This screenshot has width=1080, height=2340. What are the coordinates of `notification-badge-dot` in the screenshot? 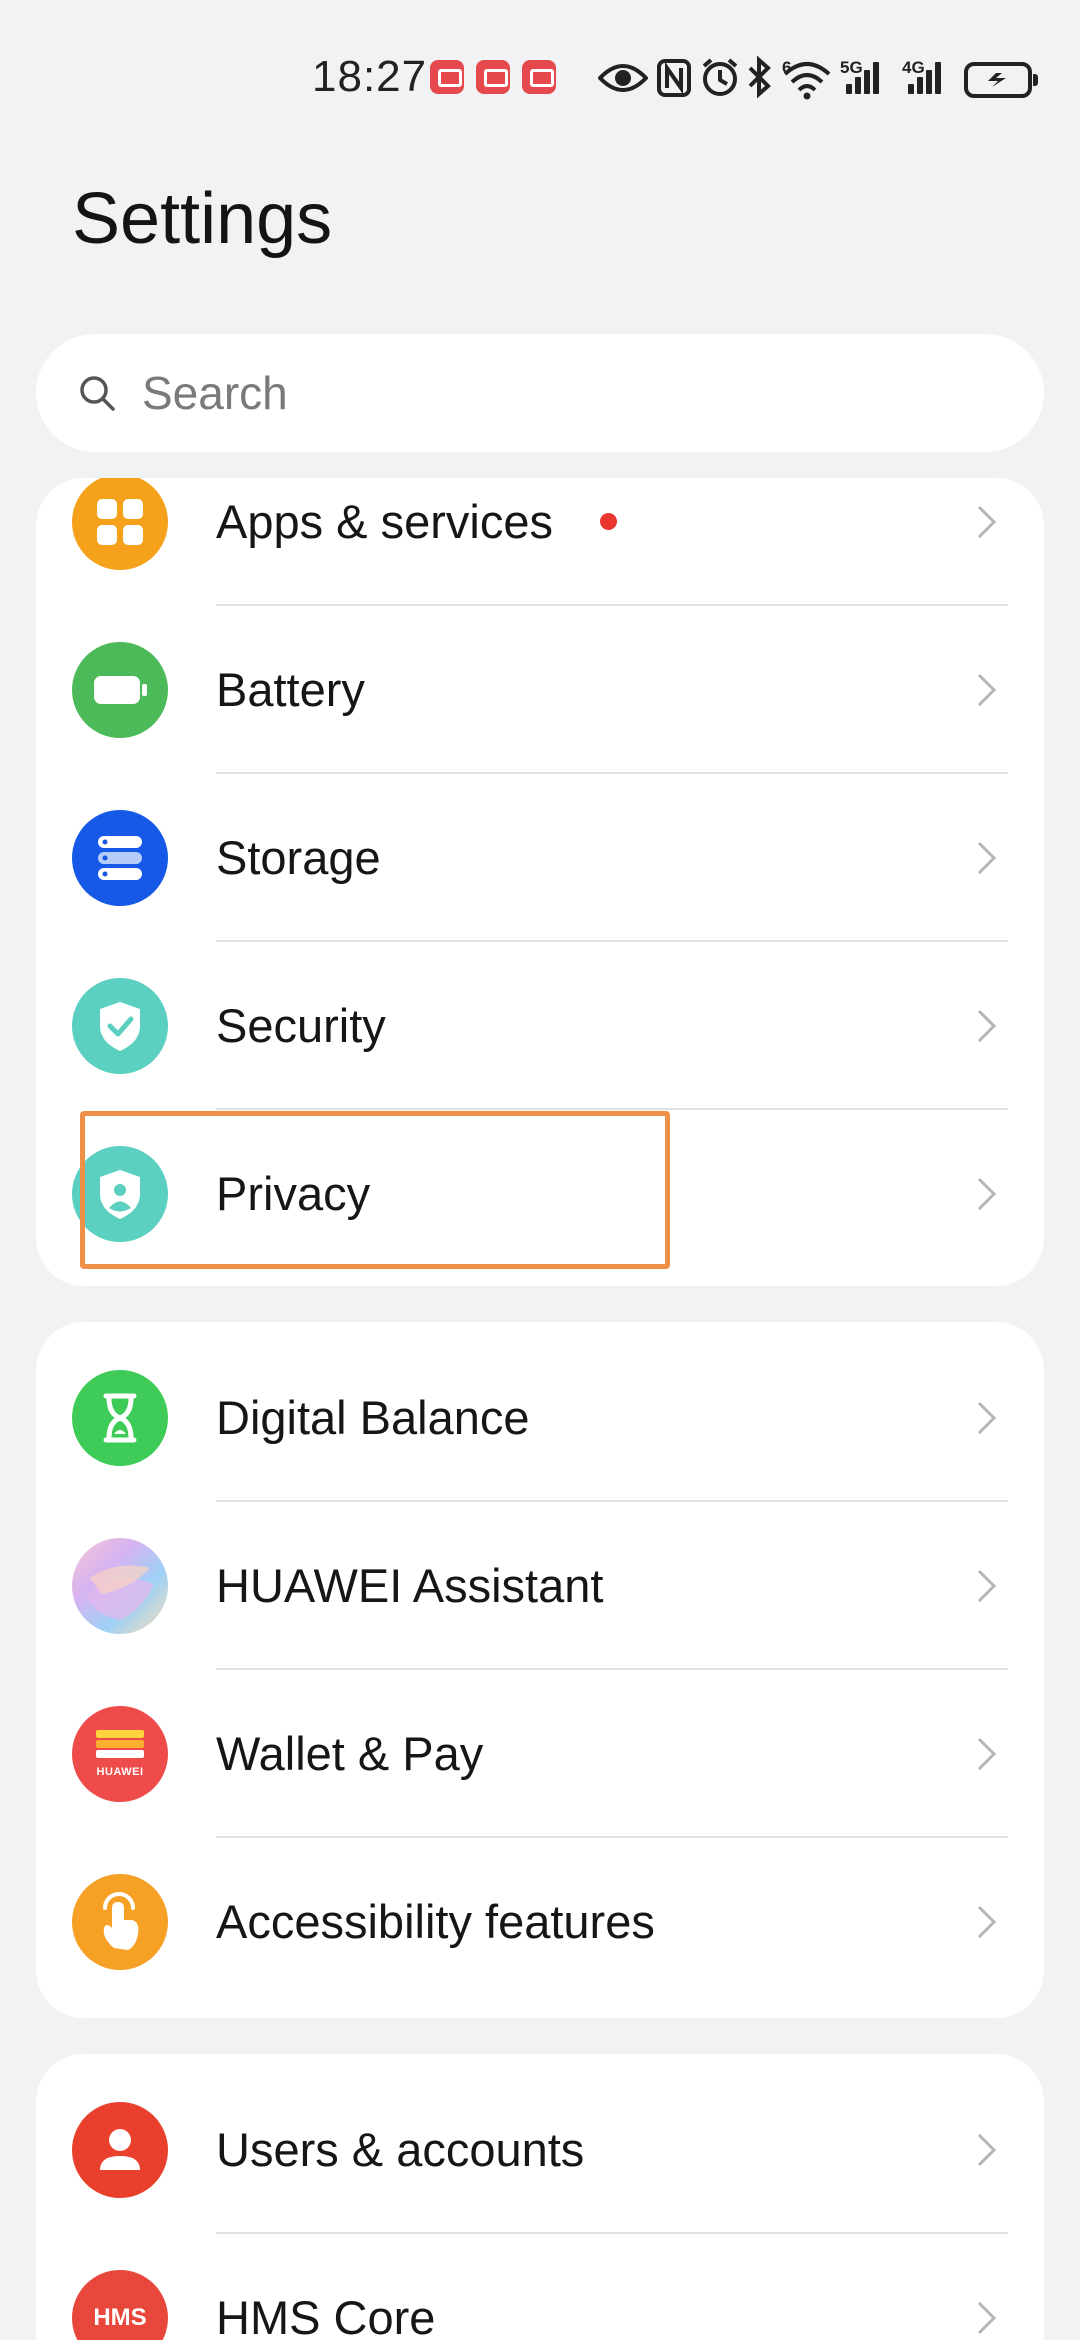 It's located at (608, 521).